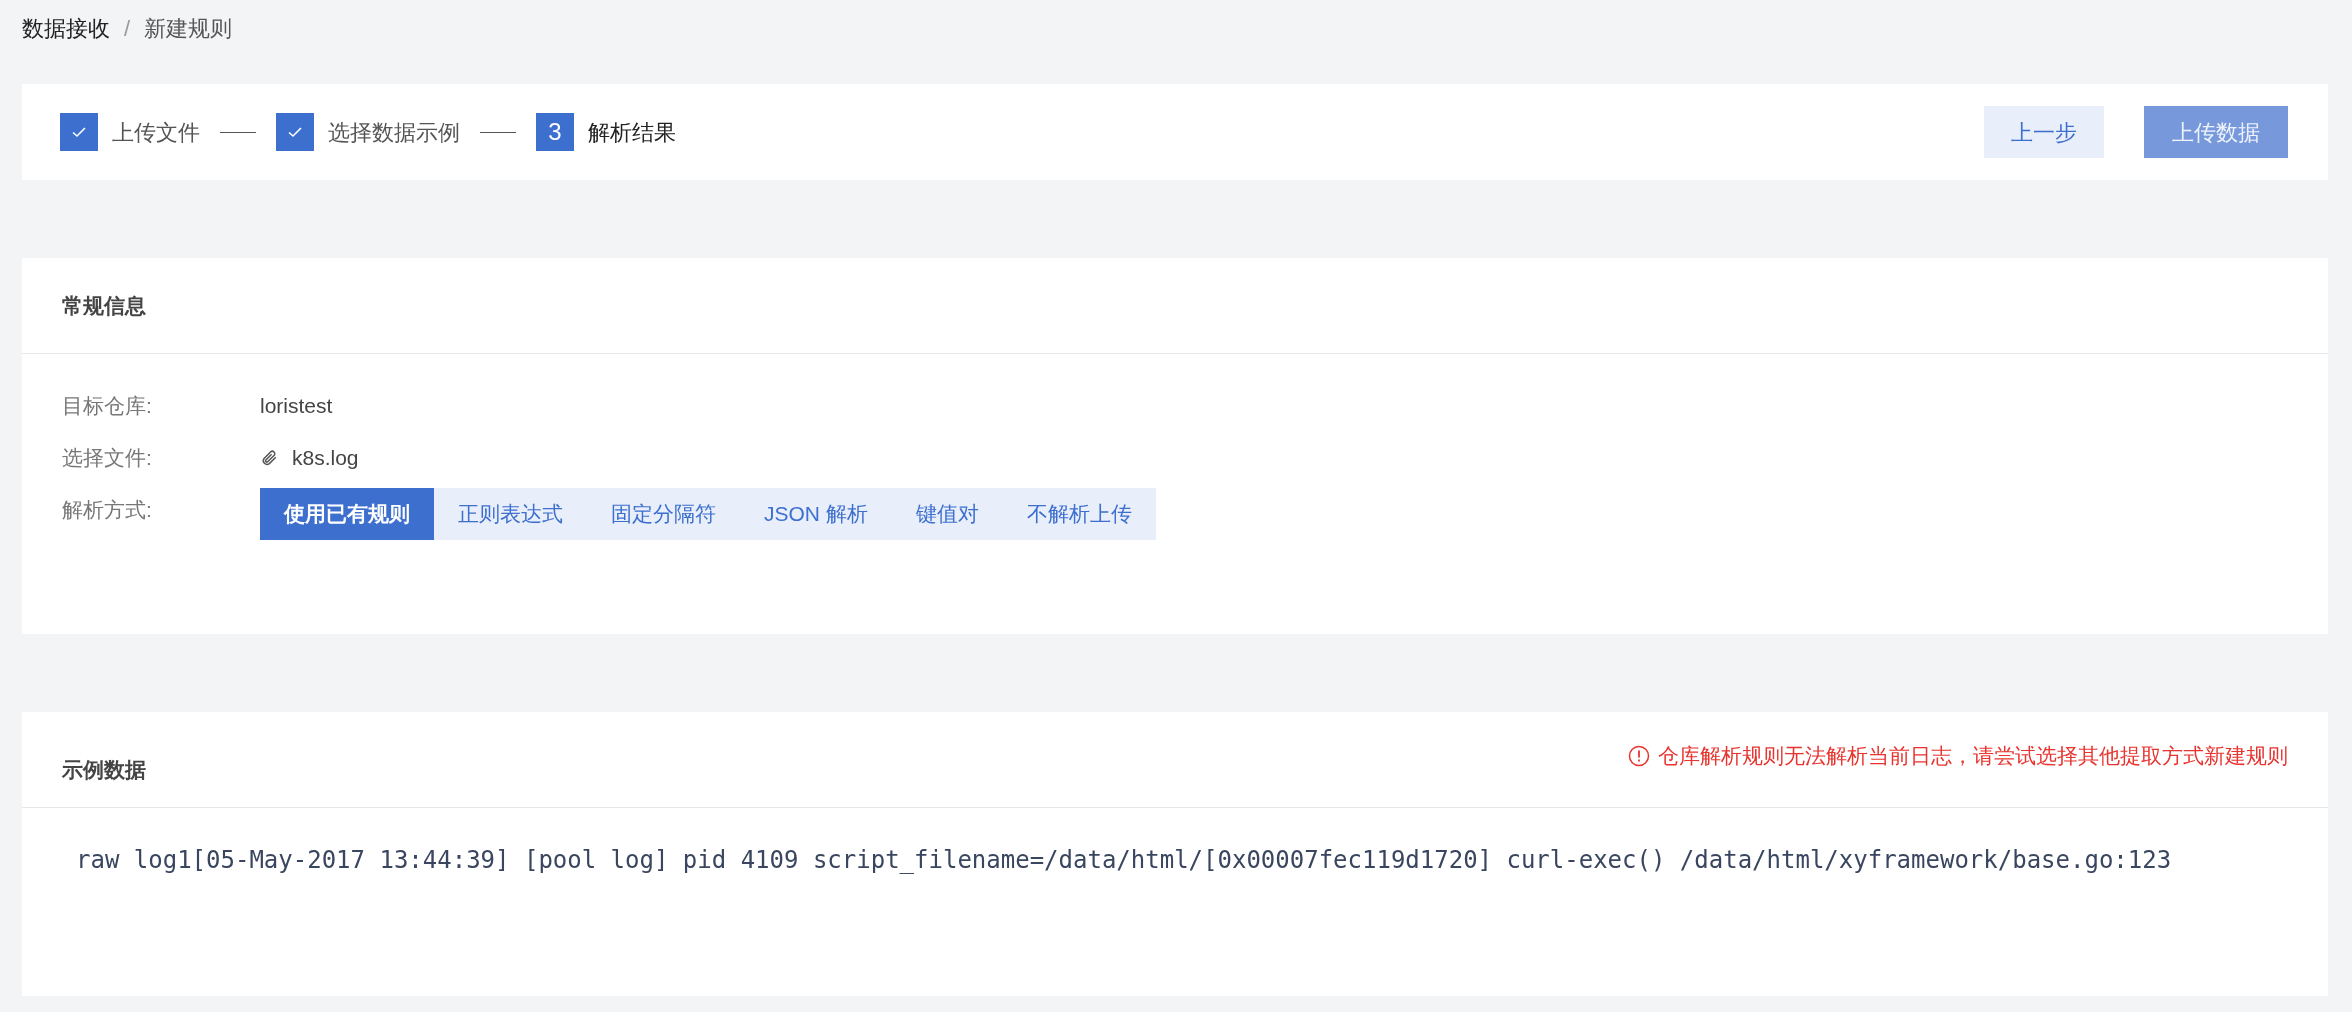 This screenshot has width=2352, height=1012. I want to click on parse-mode-tab: JSON 解析, so click(816, 514).